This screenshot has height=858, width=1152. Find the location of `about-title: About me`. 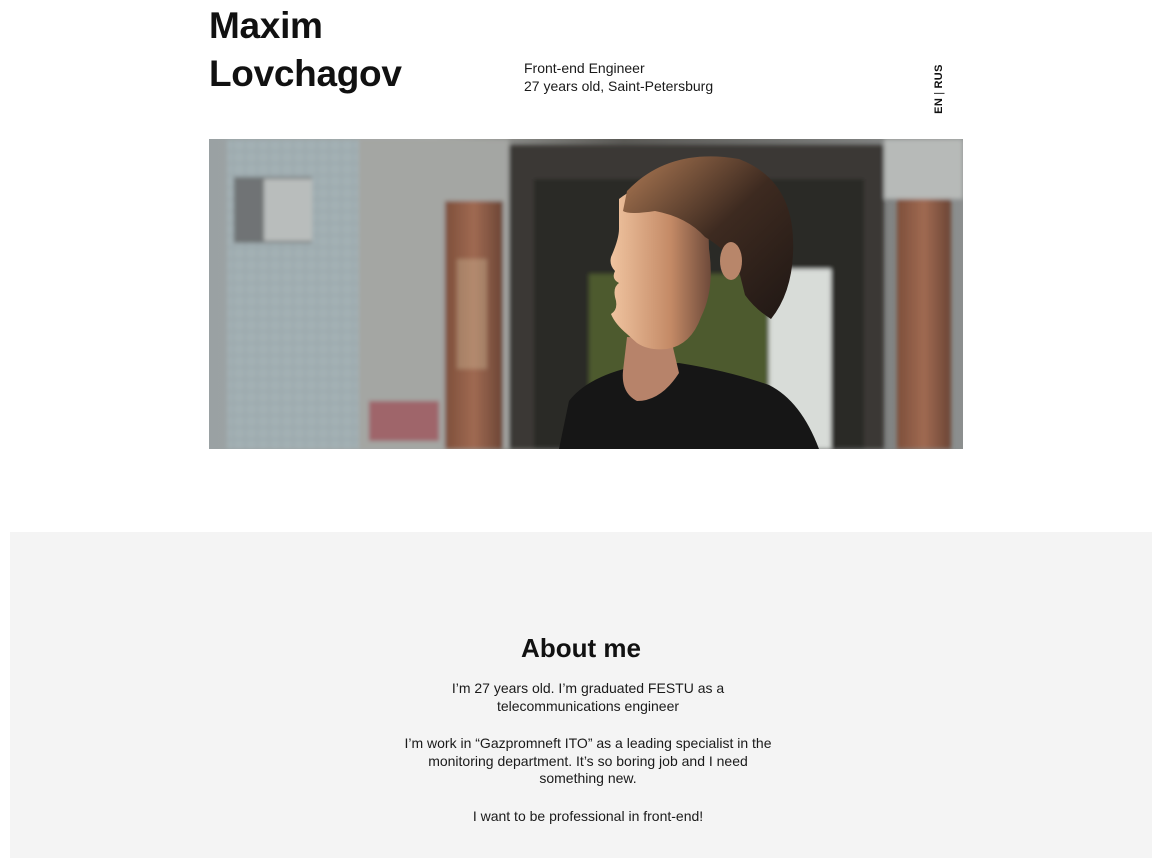

about-title: About me is located at coordinates (581, 648).